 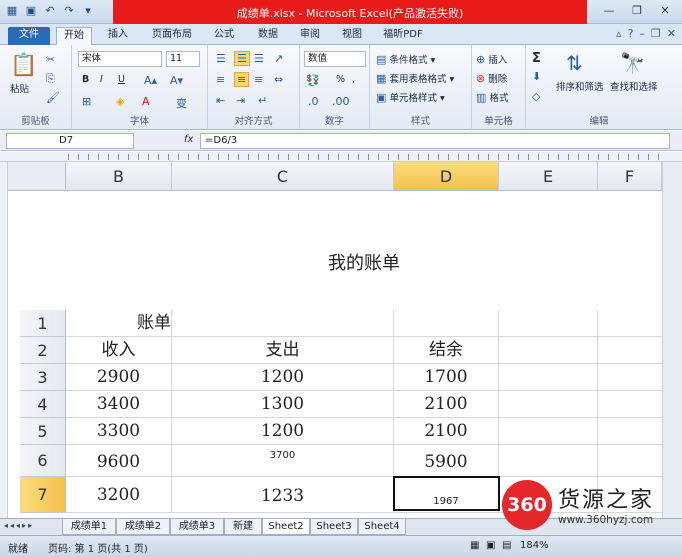 I want to click on comma-button: ,, so click(x=353, y=79).